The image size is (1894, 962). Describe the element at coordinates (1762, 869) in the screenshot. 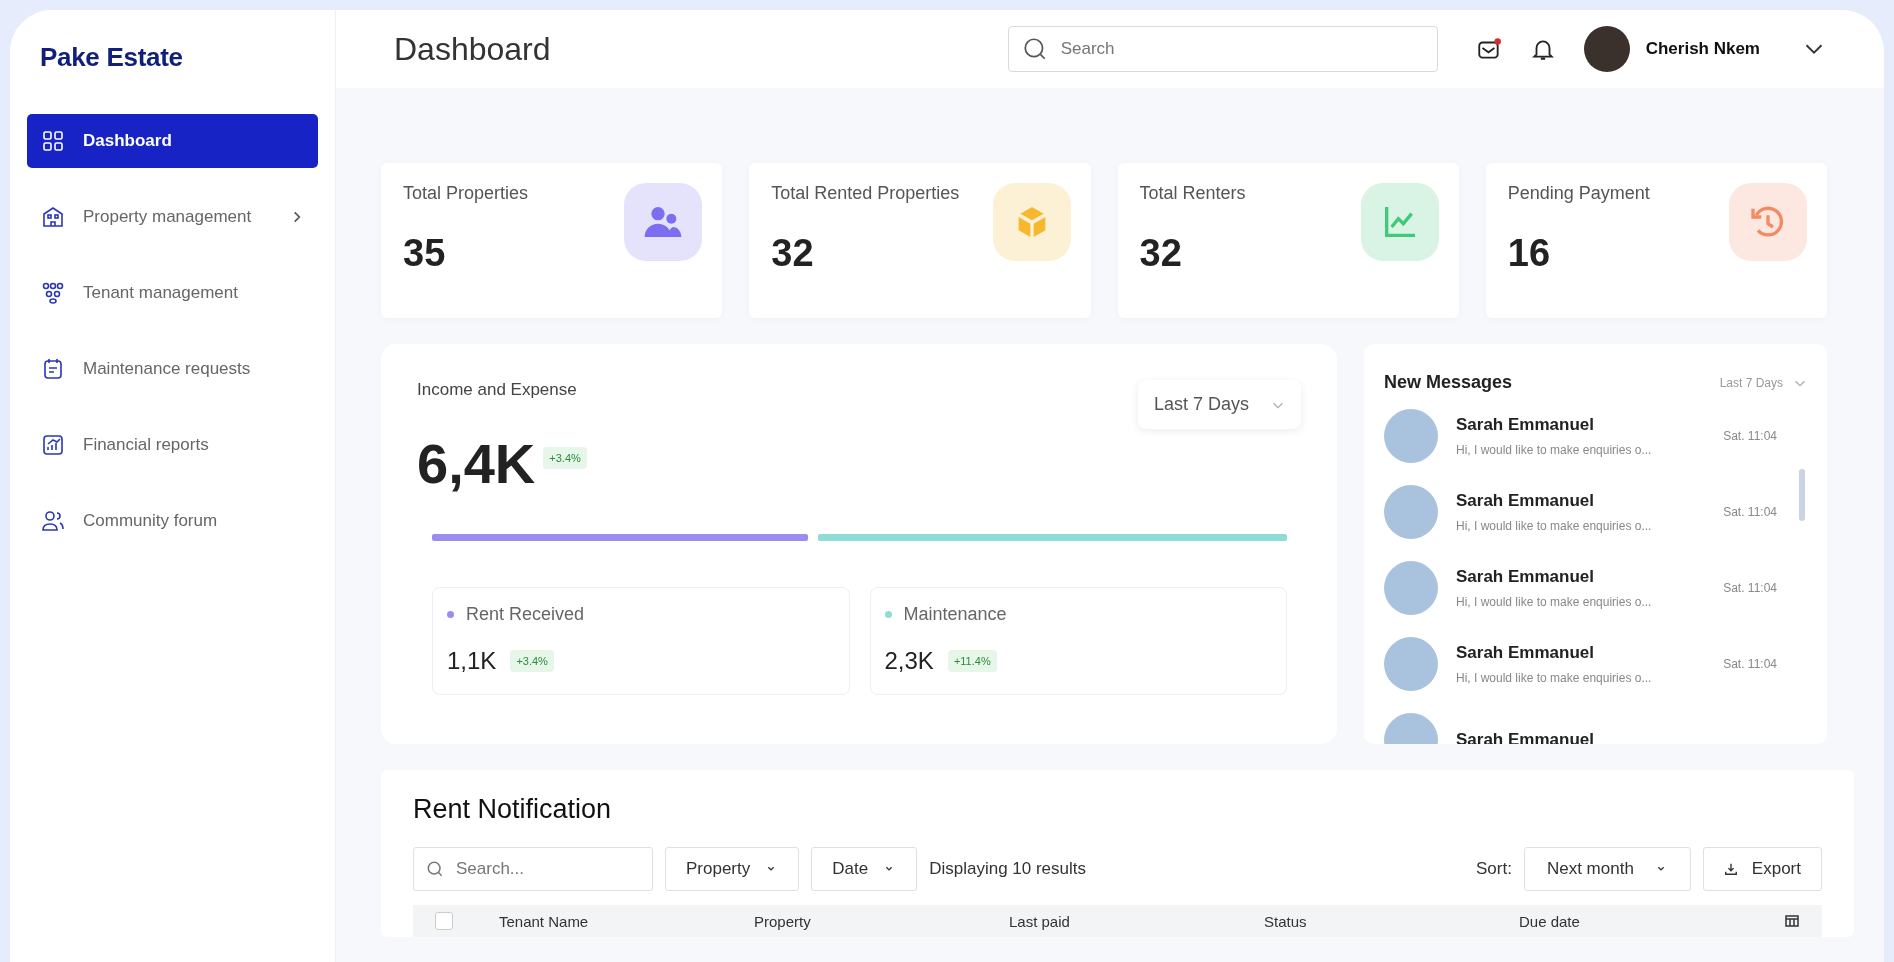

I see `export-button: Export` at that location.